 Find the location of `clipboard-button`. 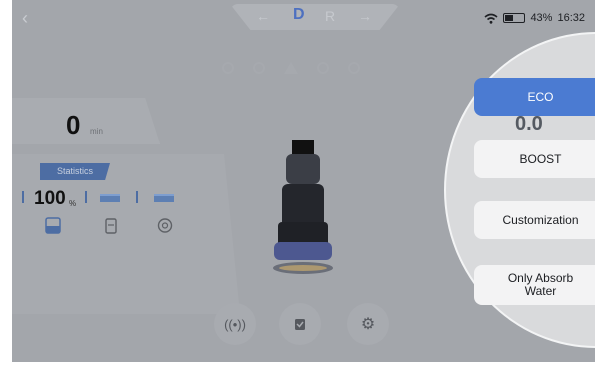

clipboard-button is located at coordinates (300, 324).